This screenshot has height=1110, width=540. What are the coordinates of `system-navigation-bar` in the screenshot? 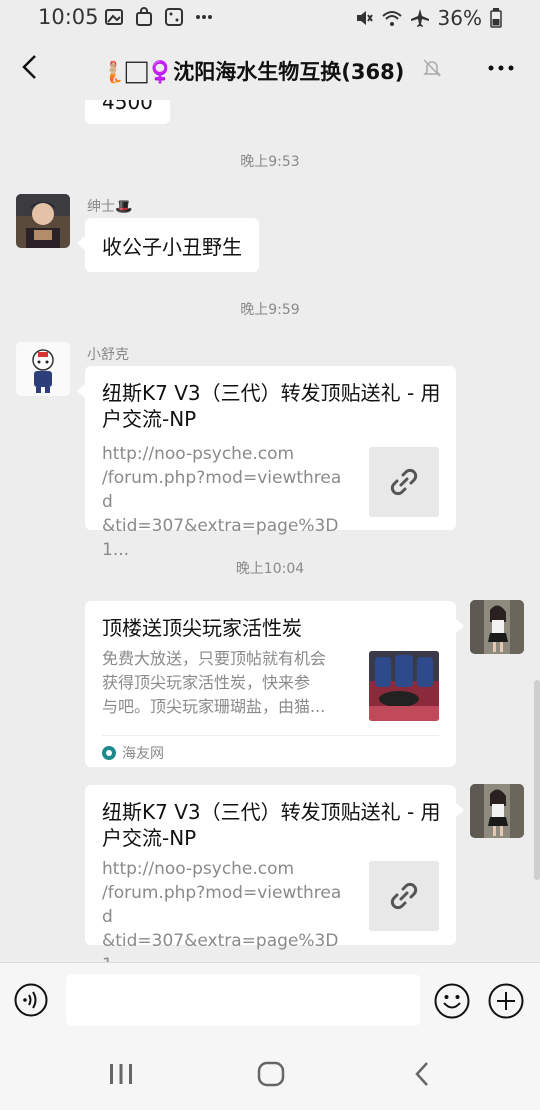 It's located at (270, 1073).